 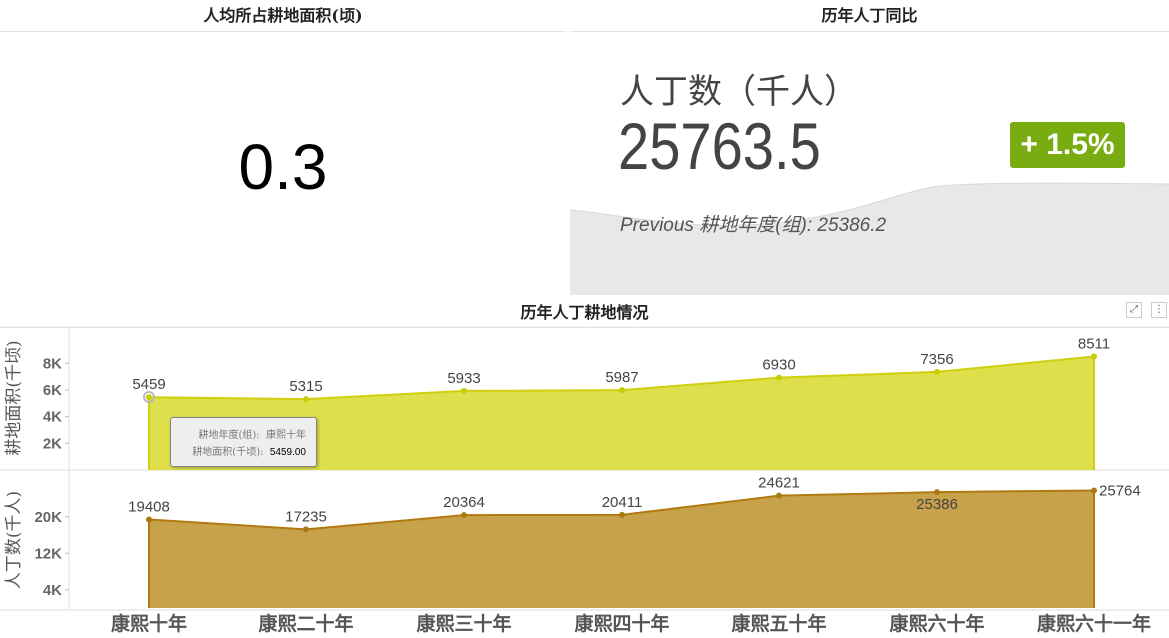 What do you see at coordinates (149, 623) in the screenshot?
I see `x-tick-label: 康熙十年` at bounding box center [149, 623].